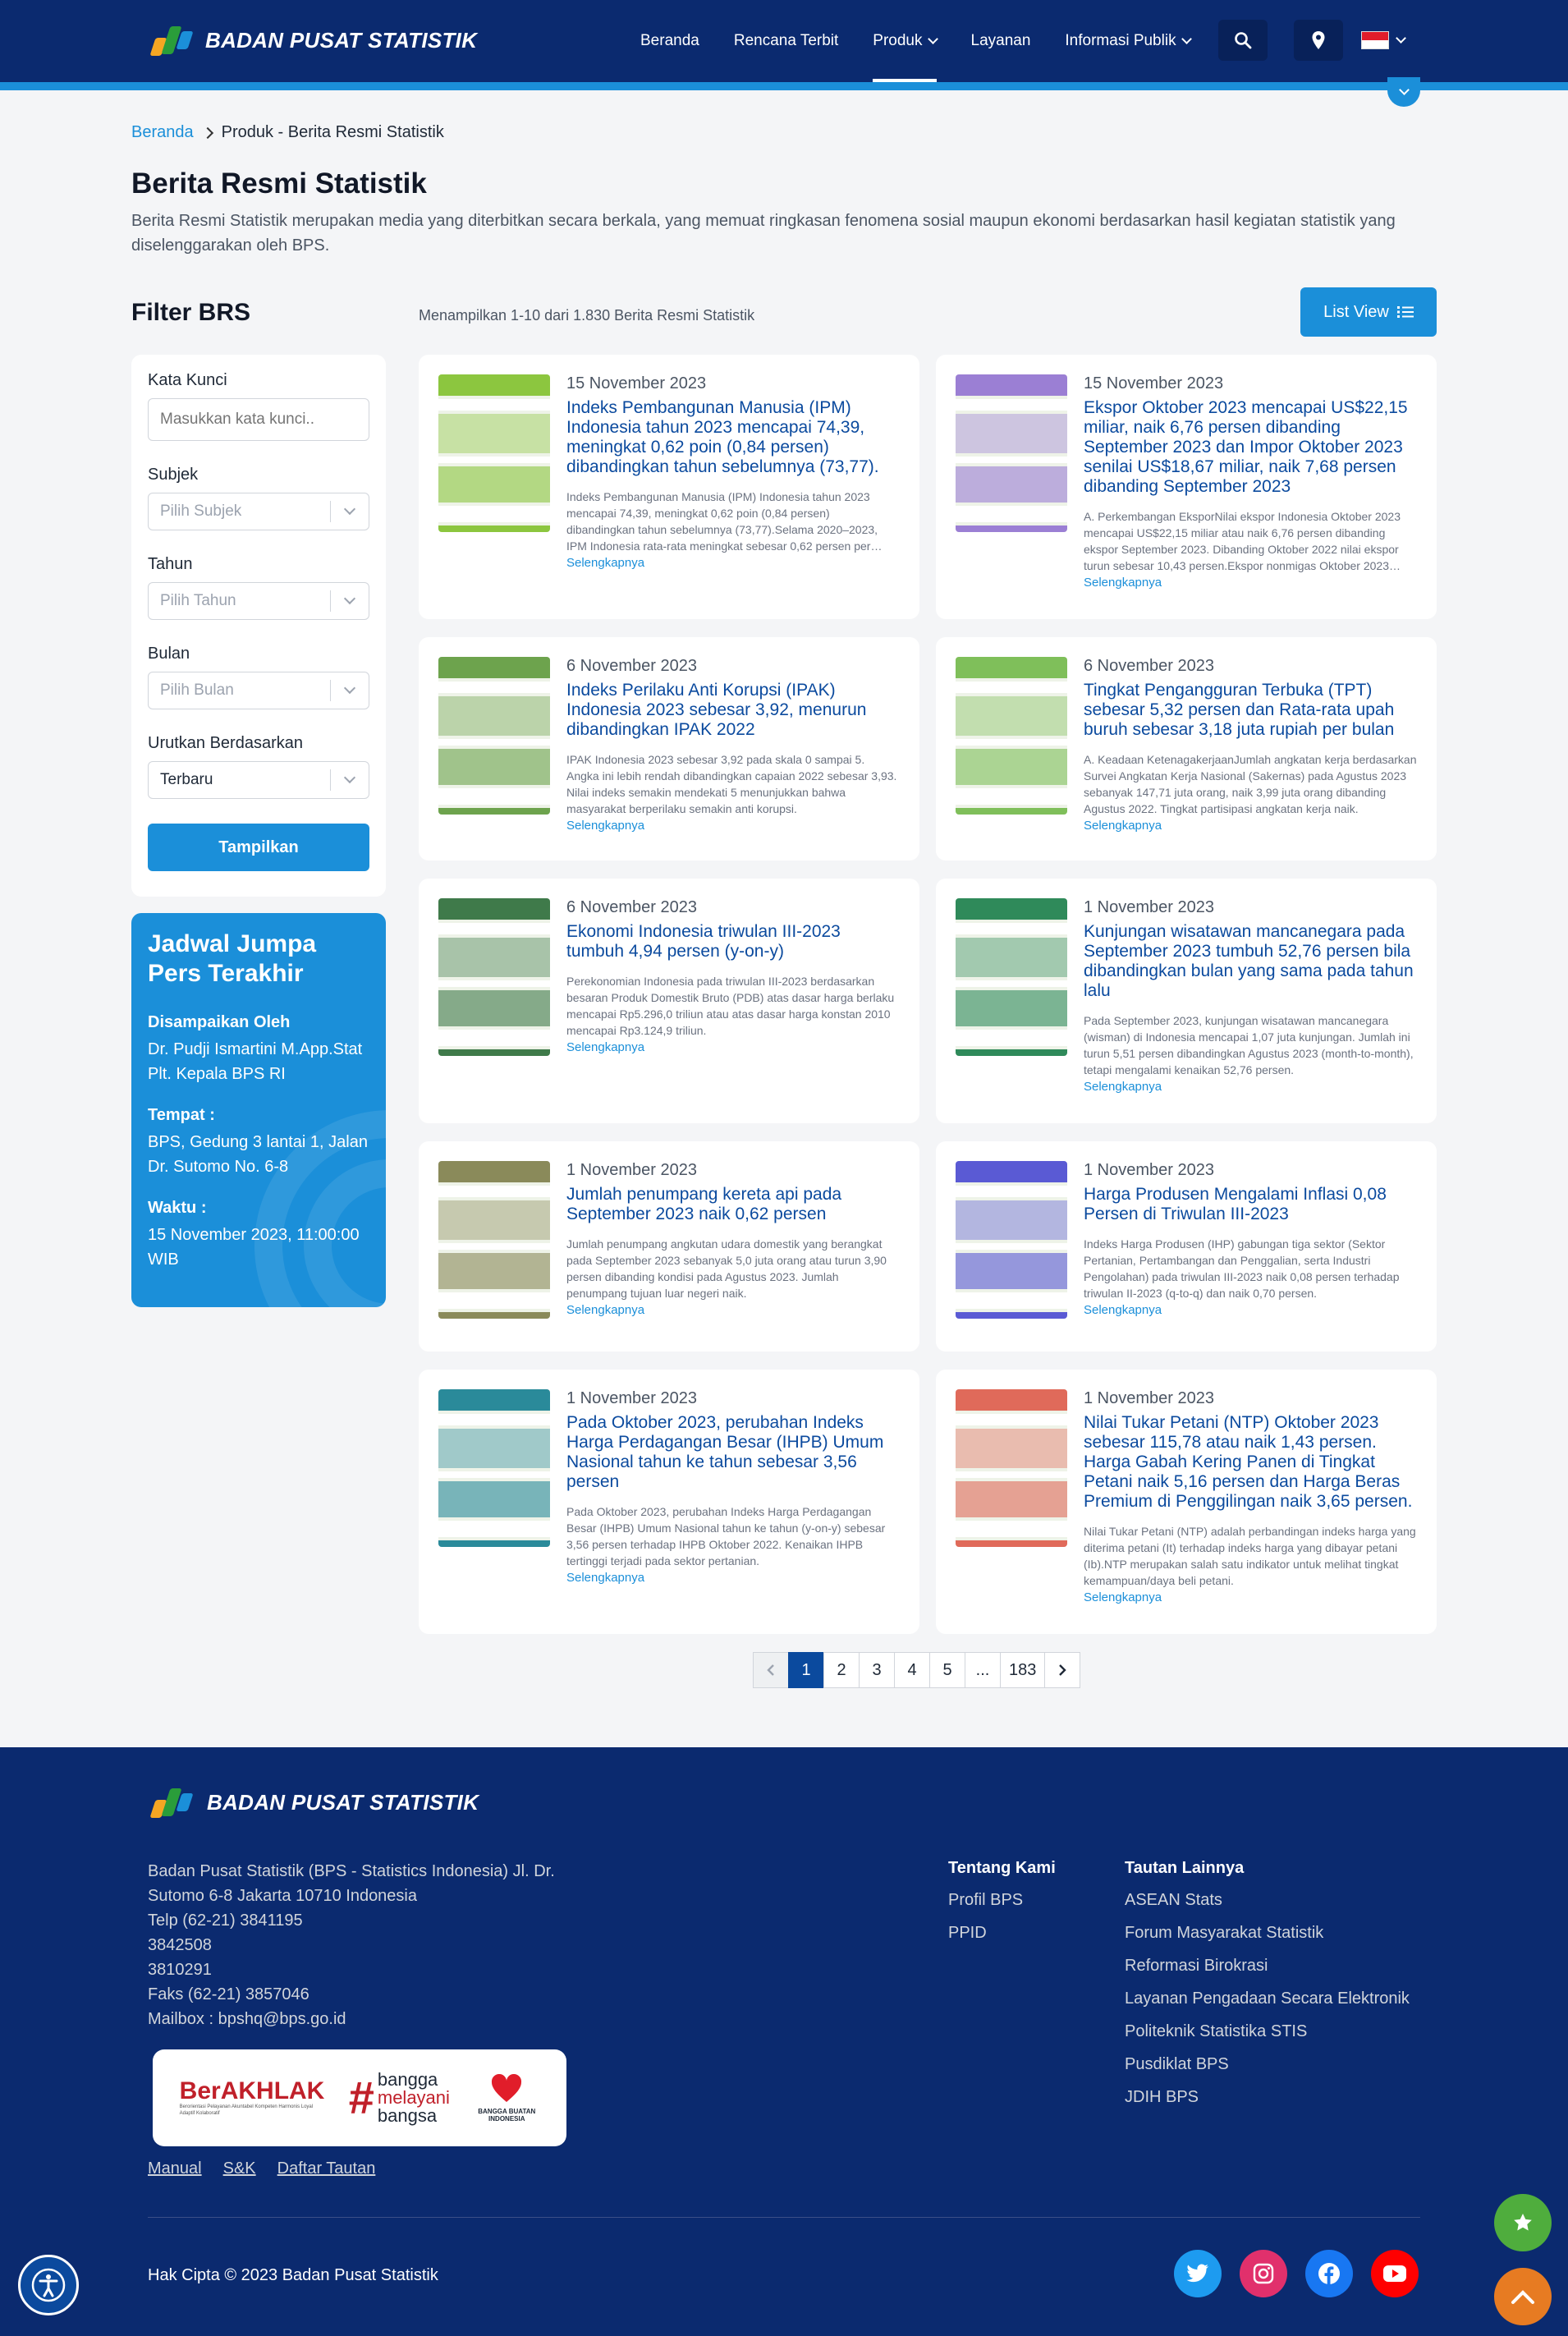 This screenshot has height=2336, width=1568. I want to click on next-page-button, so click(1062, 1670).